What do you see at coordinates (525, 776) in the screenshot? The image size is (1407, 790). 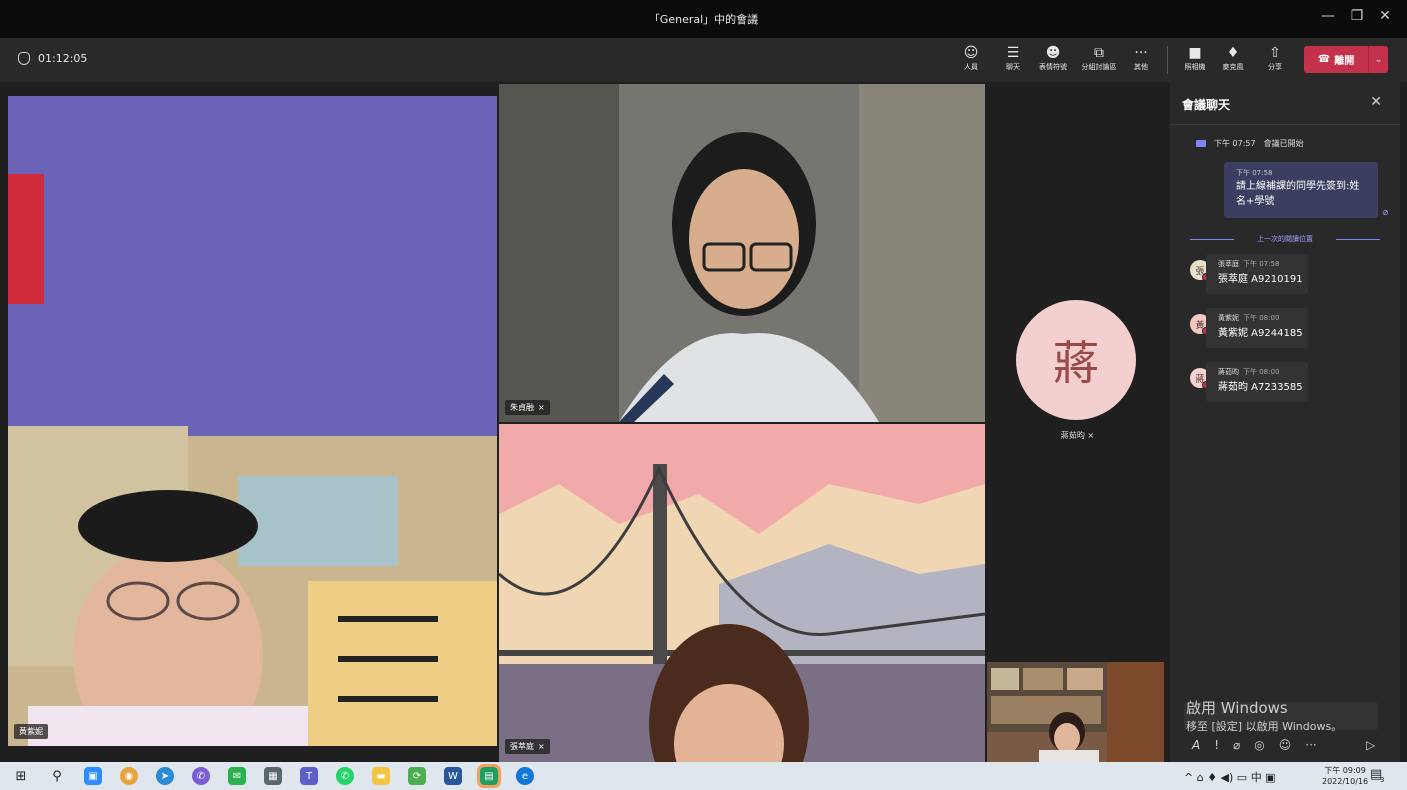 I see `edge-icon: e` at bounding box center [525, 776].